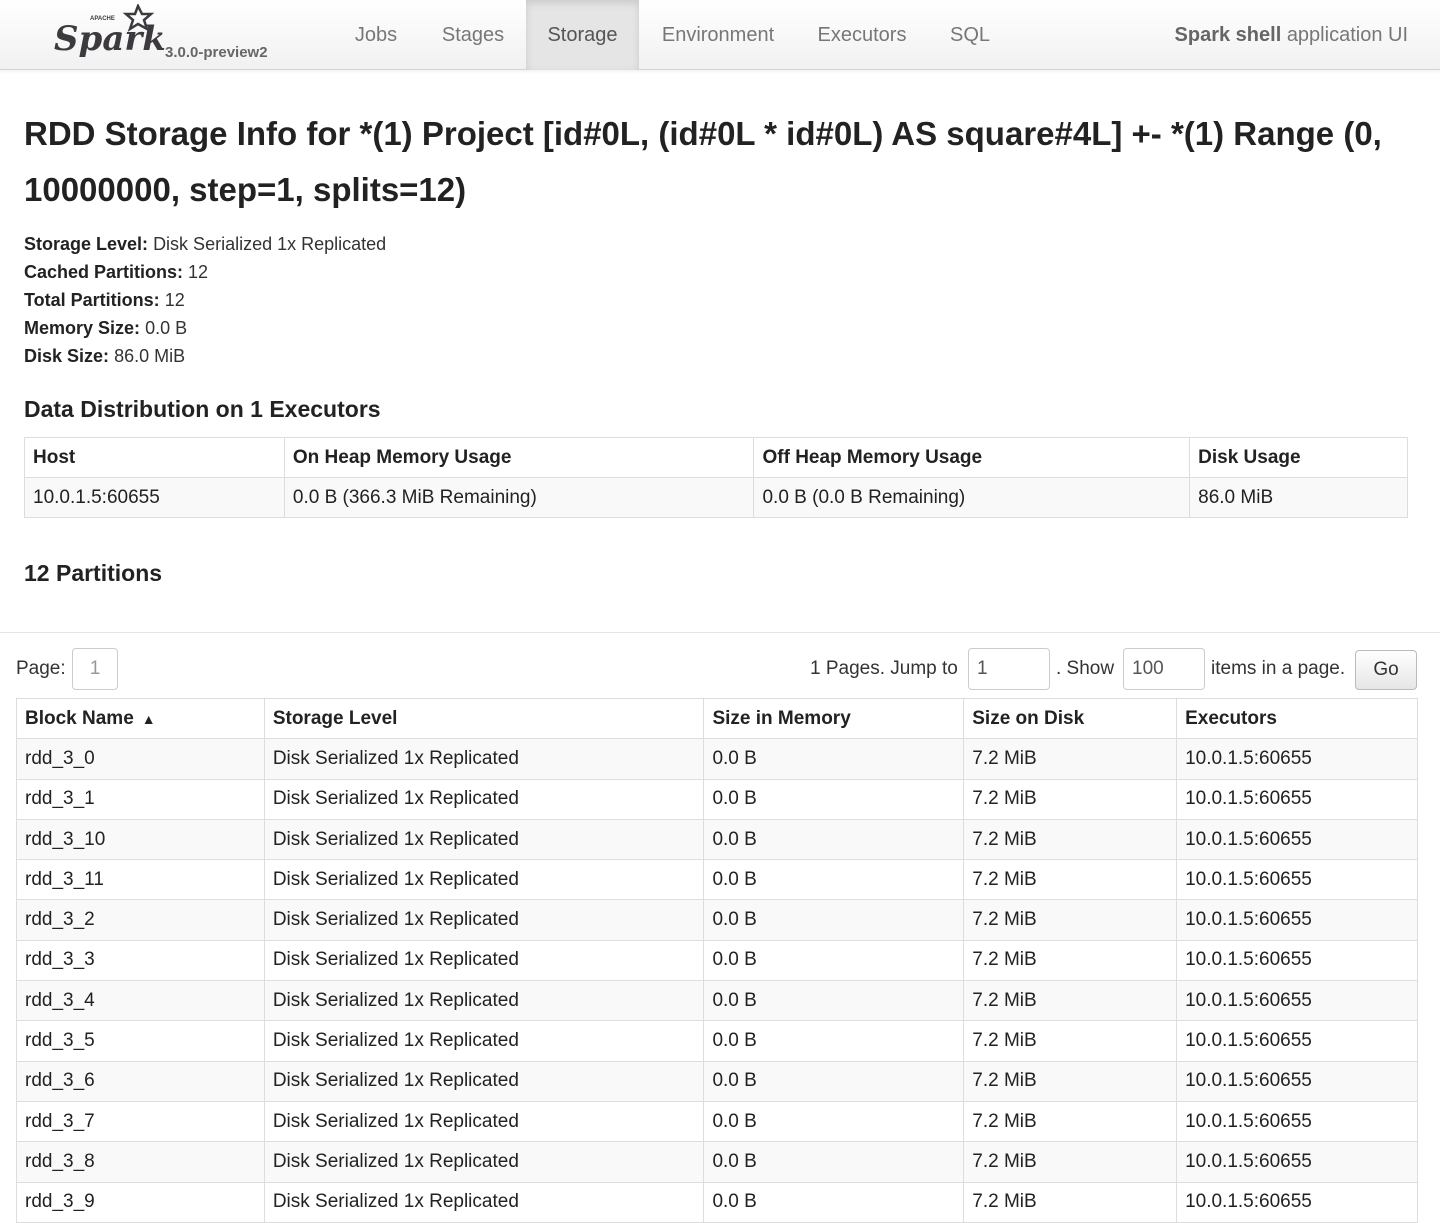 This screenshot has width=1440, height=1223. I want to click on spark-version: 3.0.0-preview2, so click(216, 52).